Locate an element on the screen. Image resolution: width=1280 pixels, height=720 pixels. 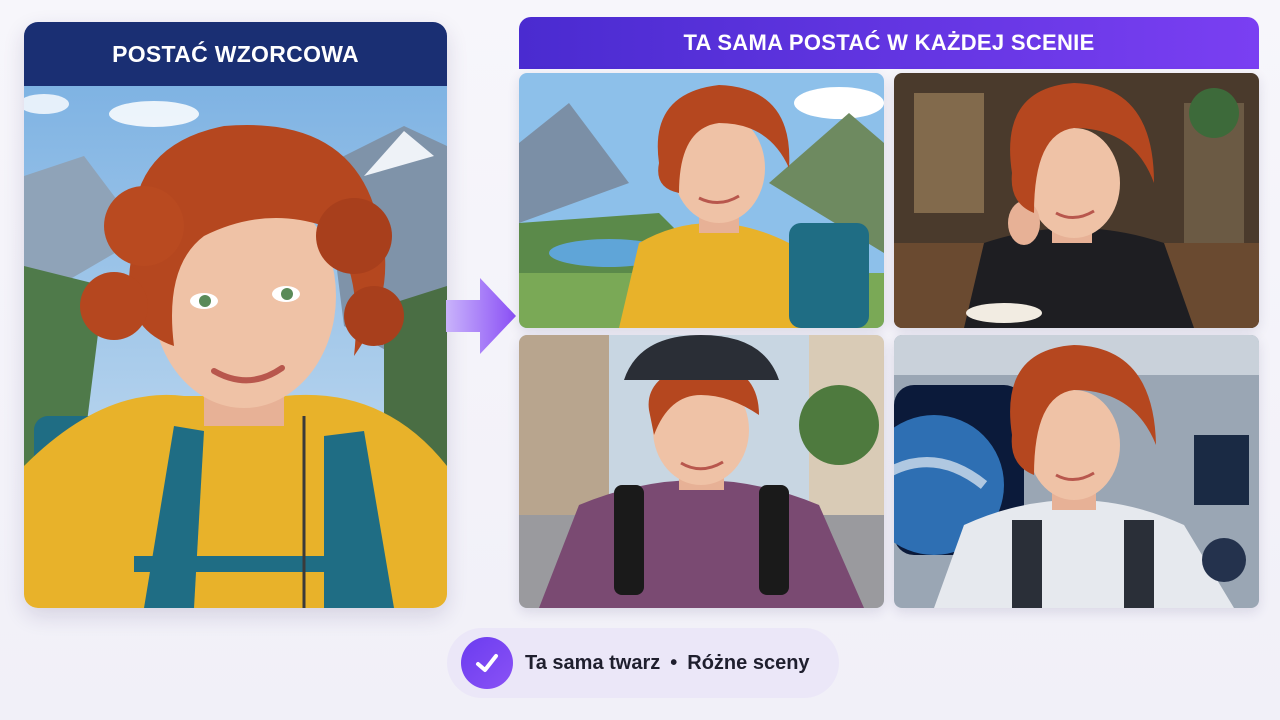
different-scenes-label: Różne sceny is located at coordinates (748, 662).